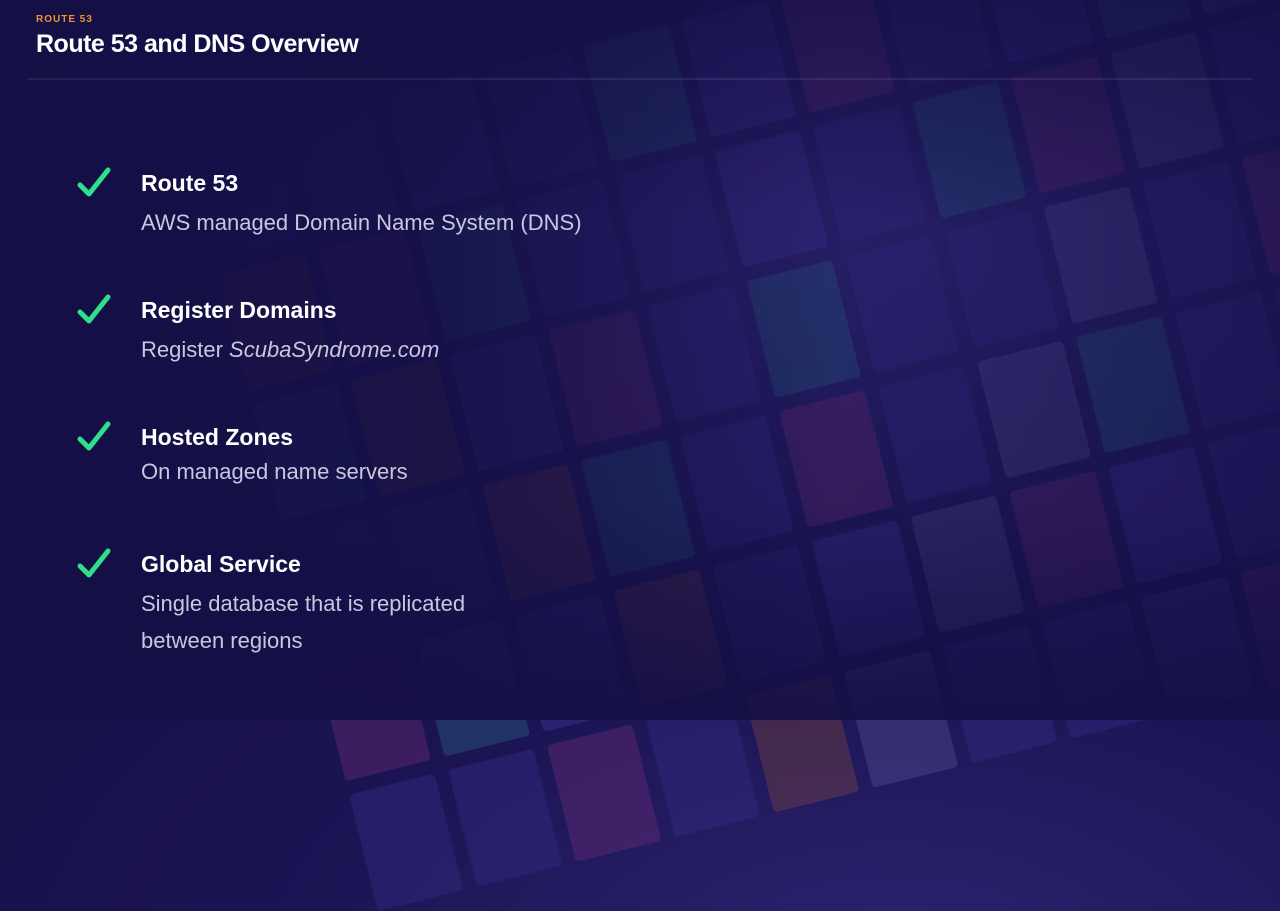  Describe the element at coordinates (361, 222) in the screenshot. I see `item-description: AWS managed Domain Name System (DNS)` at that location.